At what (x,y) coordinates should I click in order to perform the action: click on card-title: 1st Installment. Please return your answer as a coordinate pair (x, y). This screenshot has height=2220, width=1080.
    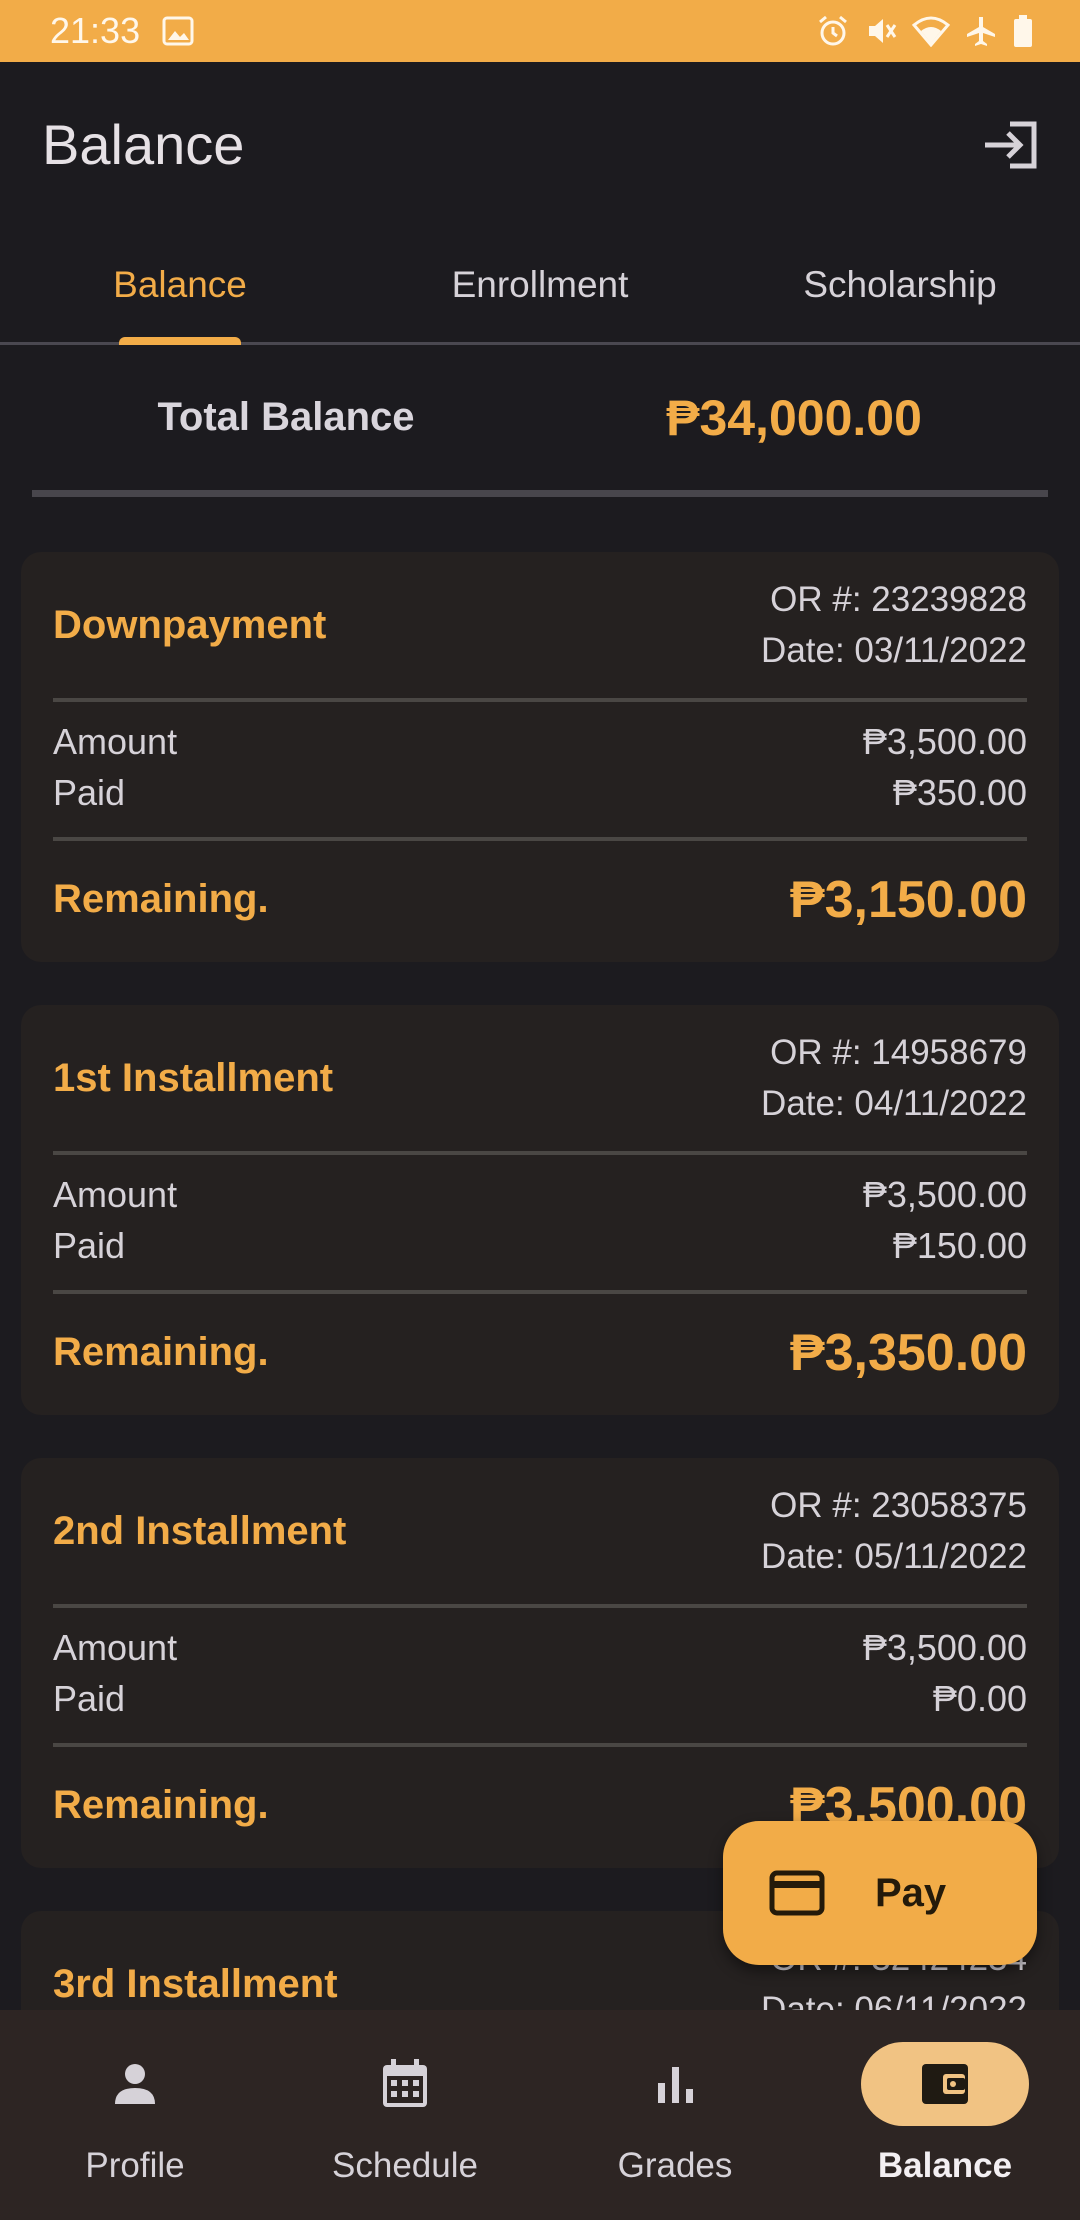
    Looking at the image, I should click on (193, 1077).